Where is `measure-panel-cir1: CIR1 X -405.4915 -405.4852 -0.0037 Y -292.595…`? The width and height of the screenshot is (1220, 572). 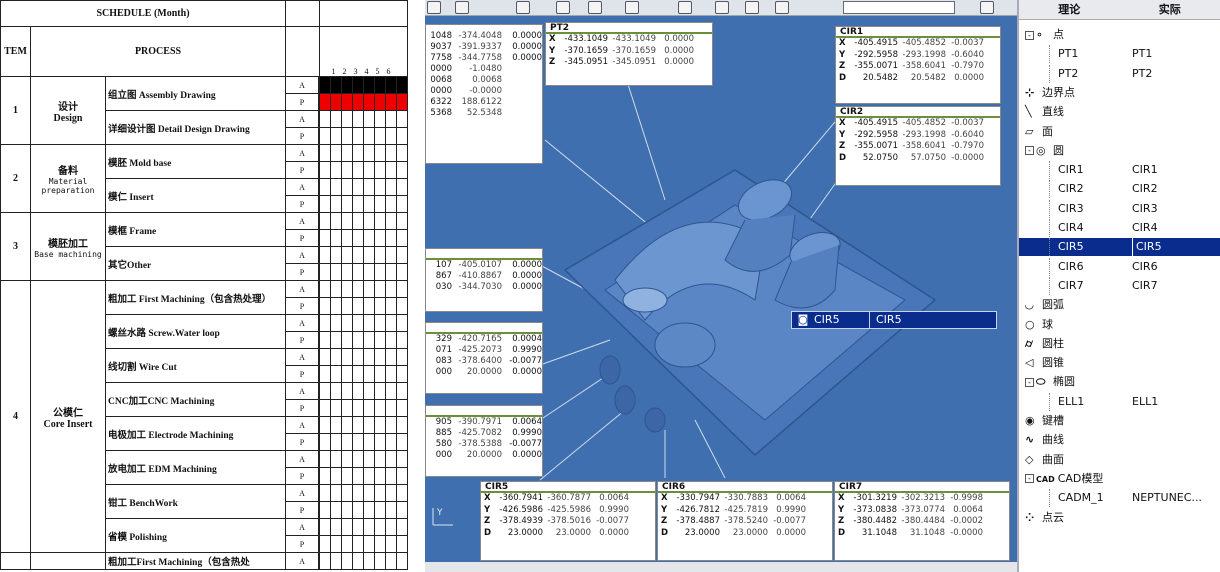
measure-panel-cir1: CIR1 X -405.4915 -405.4852 -0.0037 Y -292.595… is located at coordinates (918, 65).